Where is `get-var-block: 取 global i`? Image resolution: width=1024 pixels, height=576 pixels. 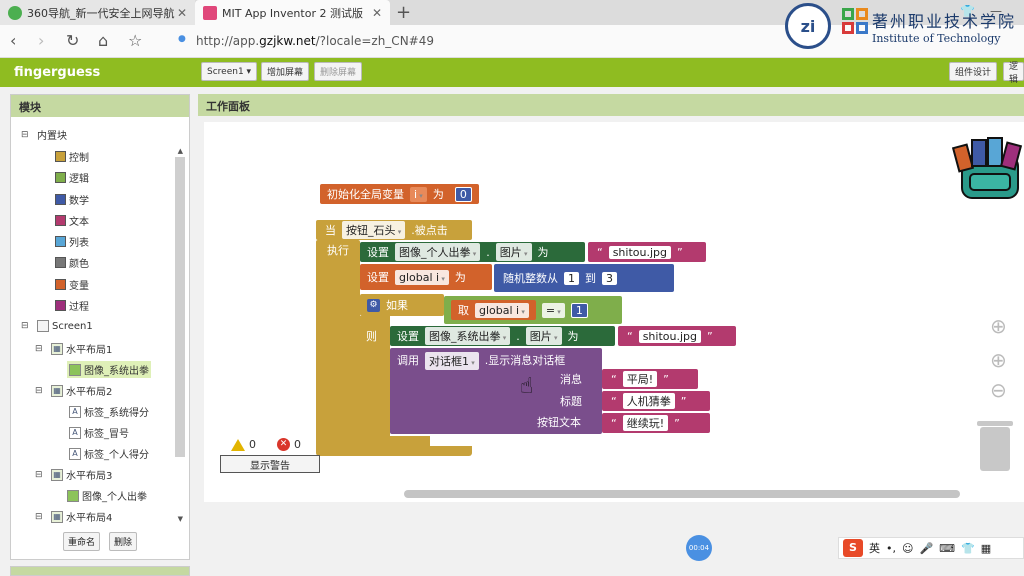
get-var-block: 取 global i is located at coordinates (493, 310).